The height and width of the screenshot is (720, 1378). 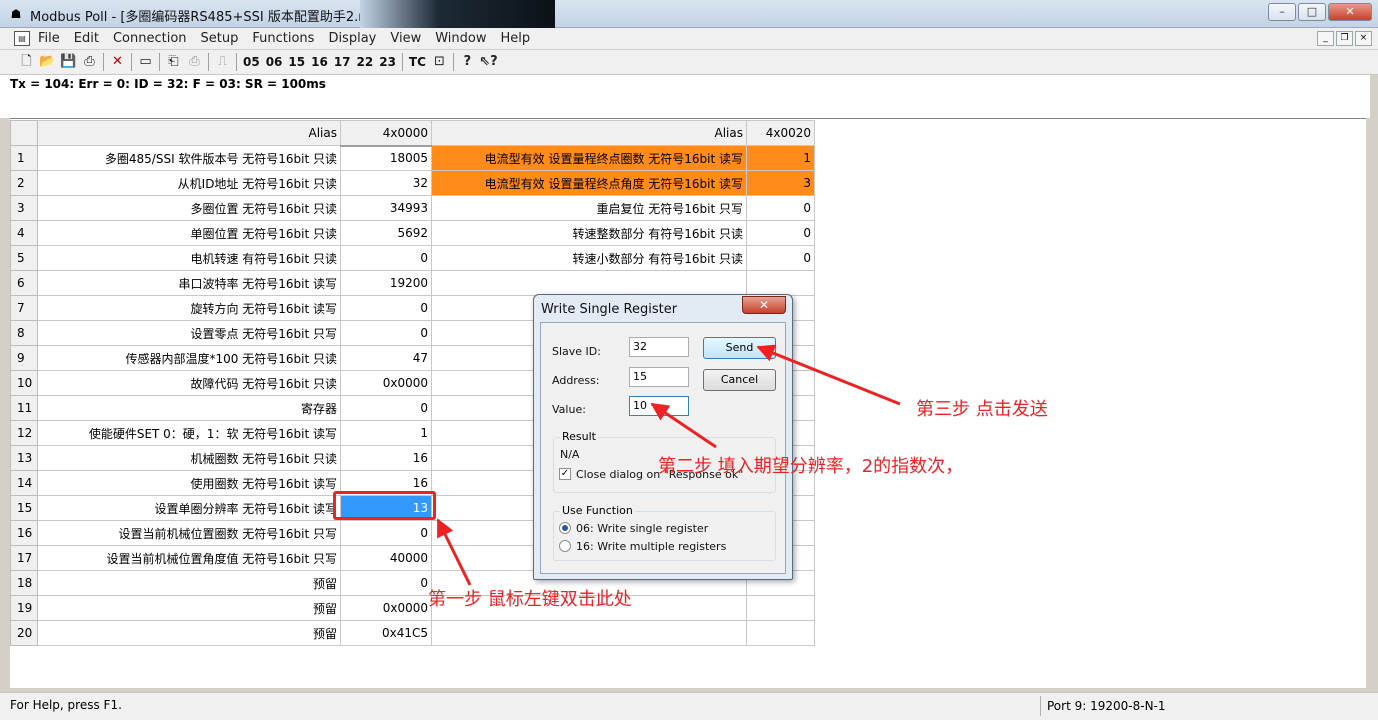 I want to click on modbus-poll-app-icon: ☗, so click(x=16, y=14).